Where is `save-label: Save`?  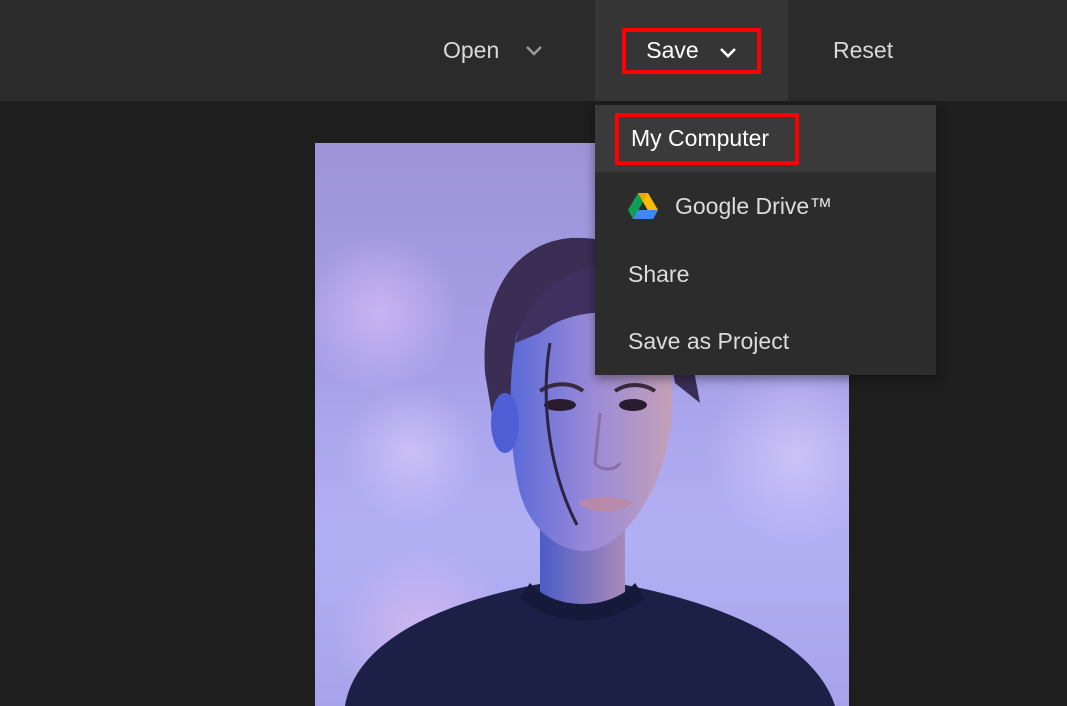
save-label: Save is located at coordinates (672, 50).